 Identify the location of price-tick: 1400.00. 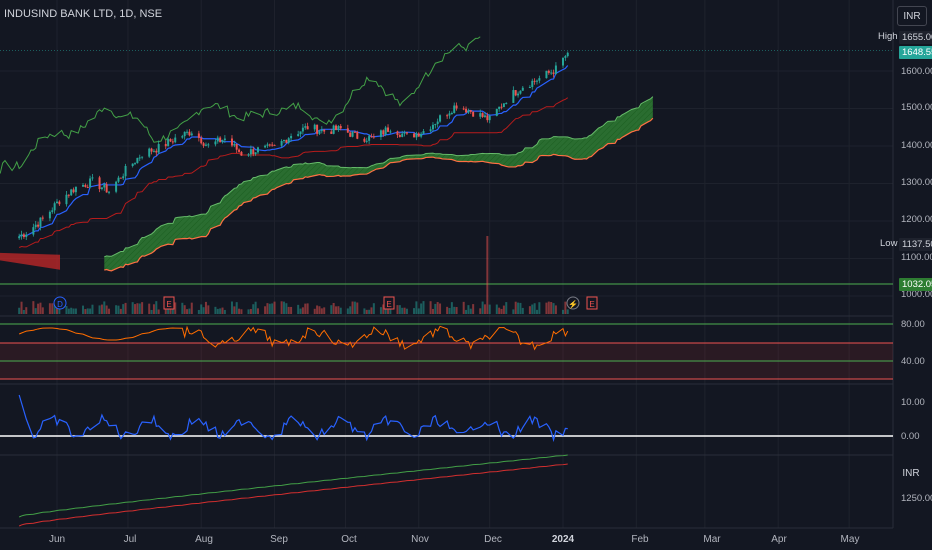
(916, 145).